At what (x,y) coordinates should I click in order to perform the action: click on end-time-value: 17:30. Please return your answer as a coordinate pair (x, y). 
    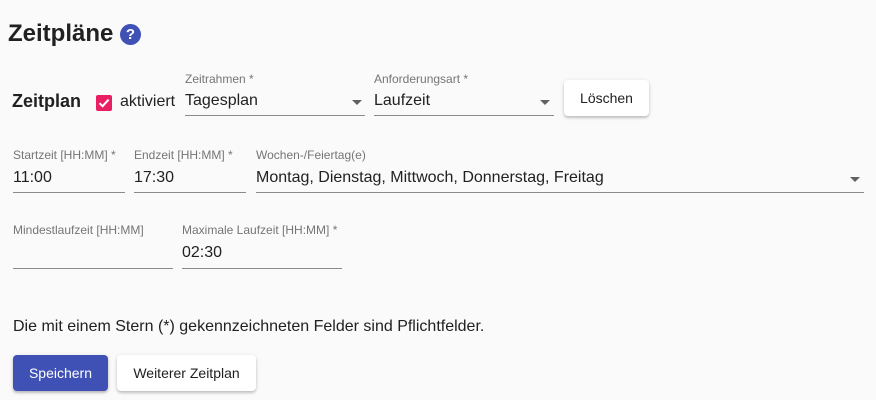
    Looking at the image, I should click on (154, 177).